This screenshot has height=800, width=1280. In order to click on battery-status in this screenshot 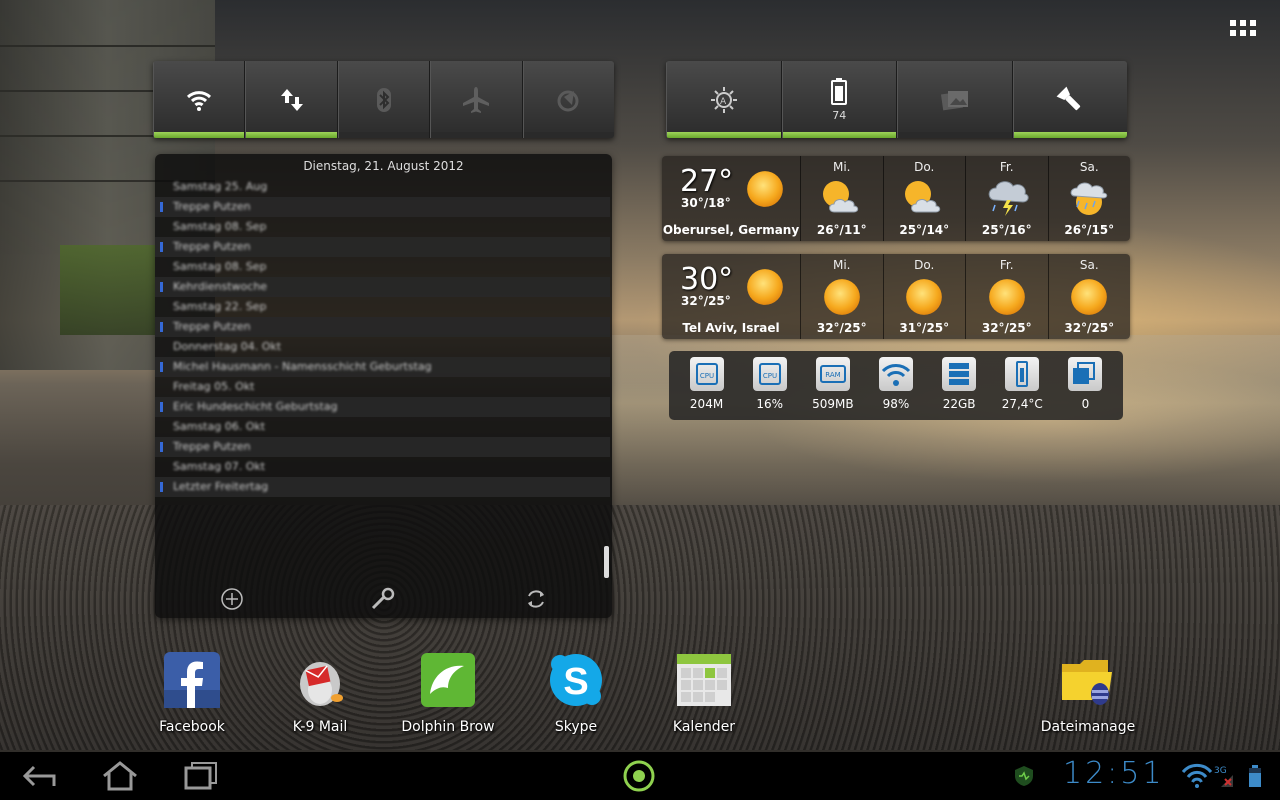, I will do `click(1255, 776)`.